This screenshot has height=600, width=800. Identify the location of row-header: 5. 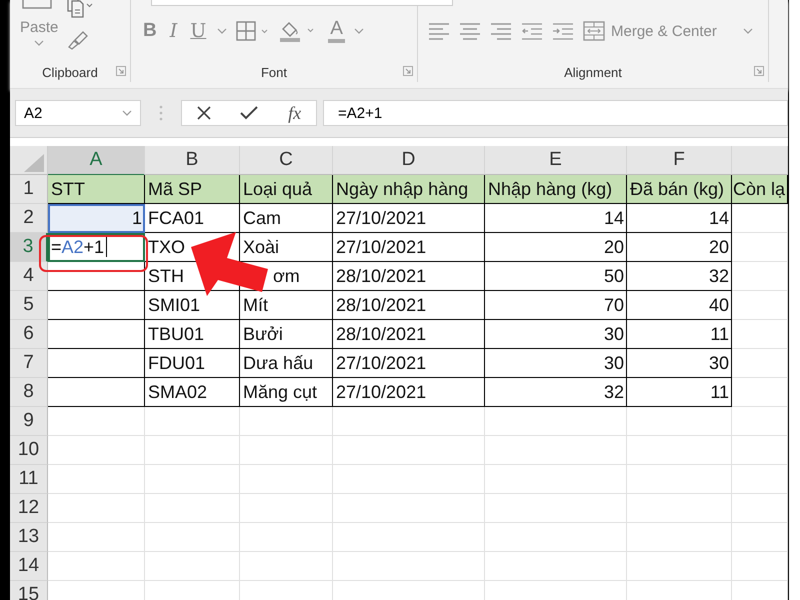
(29, 305).